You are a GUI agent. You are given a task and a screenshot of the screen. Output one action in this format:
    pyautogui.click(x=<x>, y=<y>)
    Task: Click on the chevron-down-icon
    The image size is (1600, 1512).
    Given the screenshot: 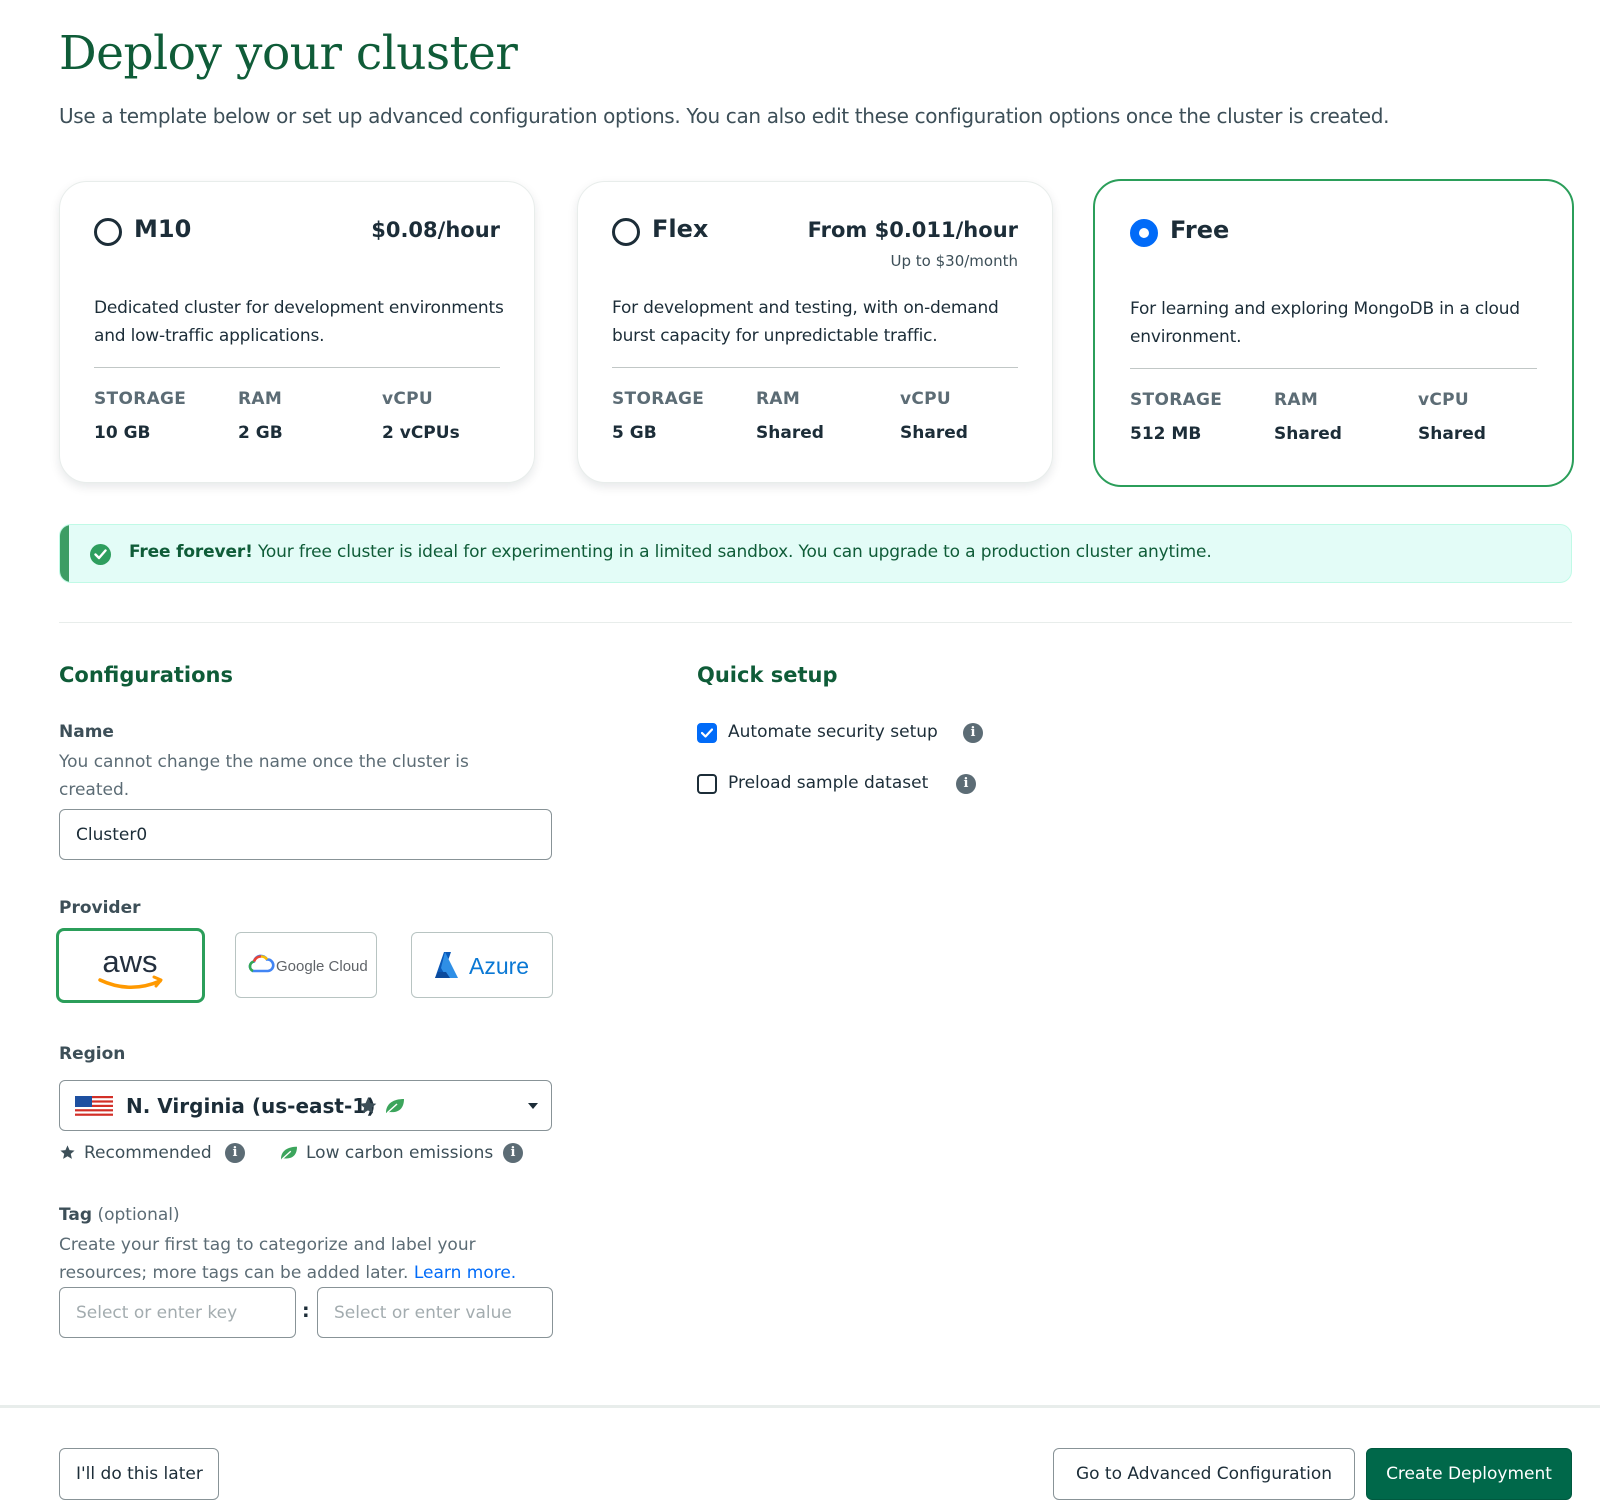 What is the action you would take?
    pyautogui.click(x=533, y=1106)
    